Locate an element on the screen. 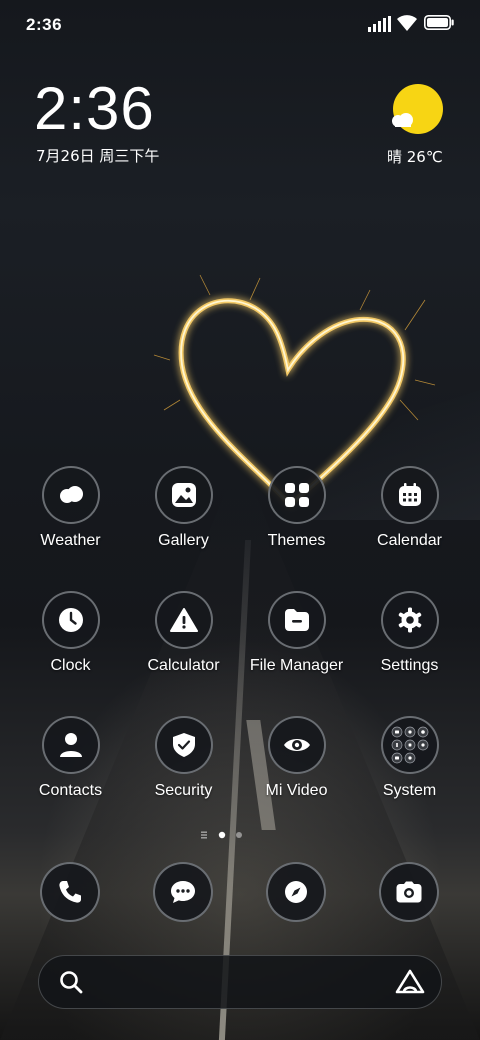  assistant-icon is located at coordinates (410, 982).